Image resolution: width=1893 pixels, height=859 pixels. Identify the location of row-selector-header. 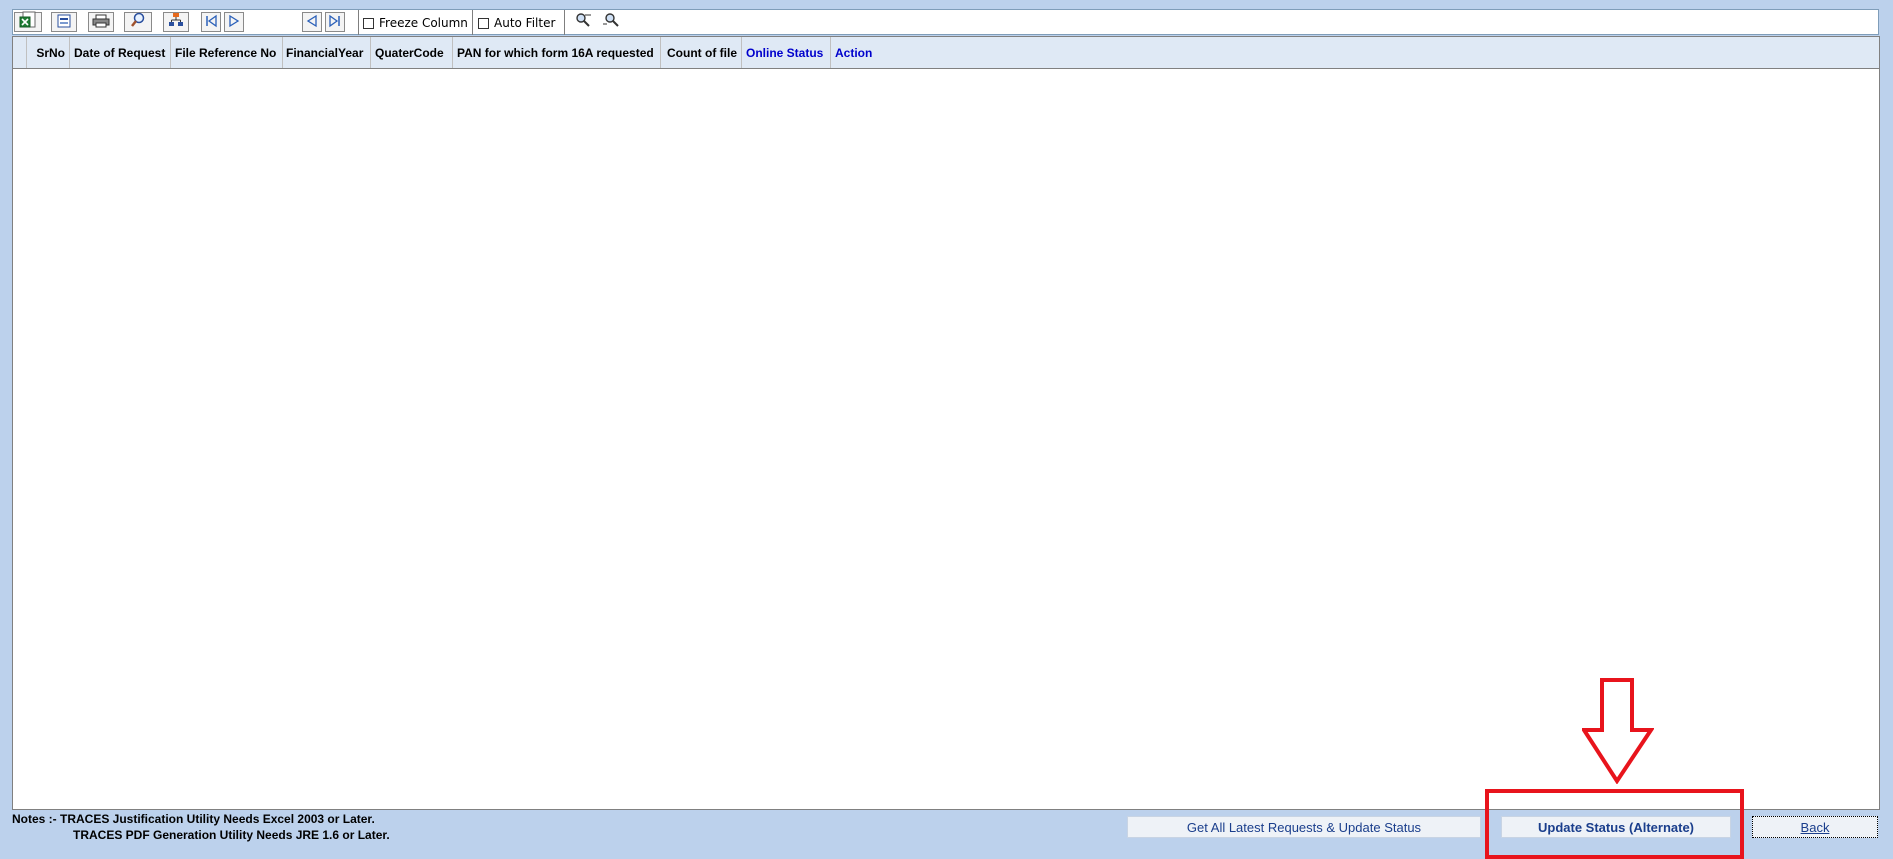
(20, 52).